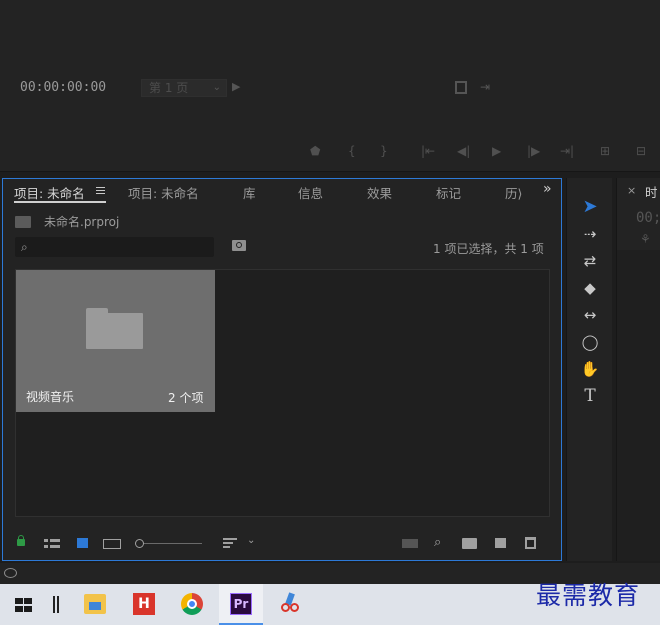 The width and height of the screenshot is (660, 625). I want to click on page-dropdown: 第 1 页 ⌄, so click(184, 88).